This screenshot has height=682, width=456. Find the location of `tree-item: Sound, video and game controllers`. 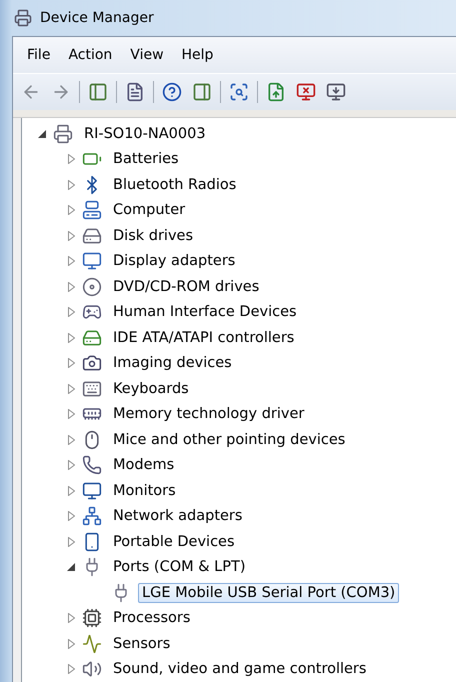

tree-item: Sound, video and game controllers is located at coordinates (239, 669).